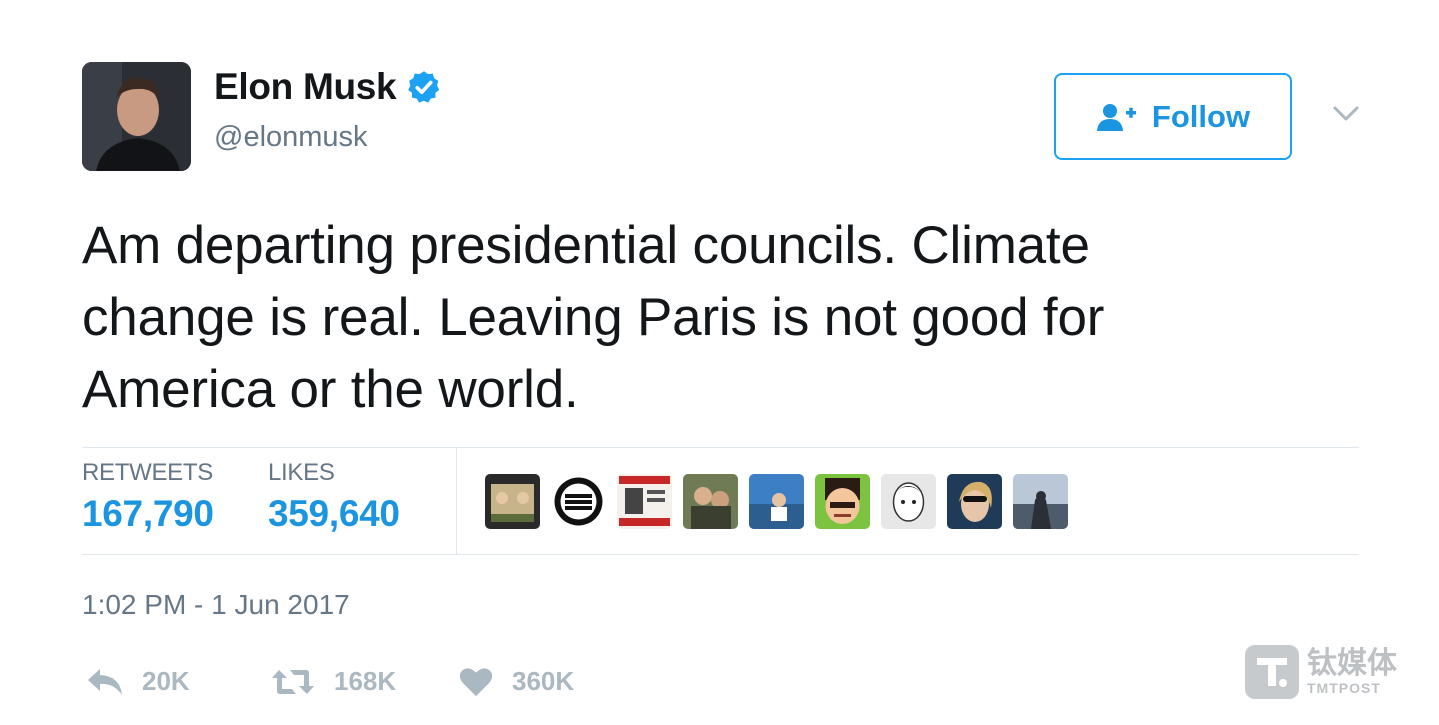  I want to click on retweets-stat: RETWEETS 167,790, so click(148, 497).